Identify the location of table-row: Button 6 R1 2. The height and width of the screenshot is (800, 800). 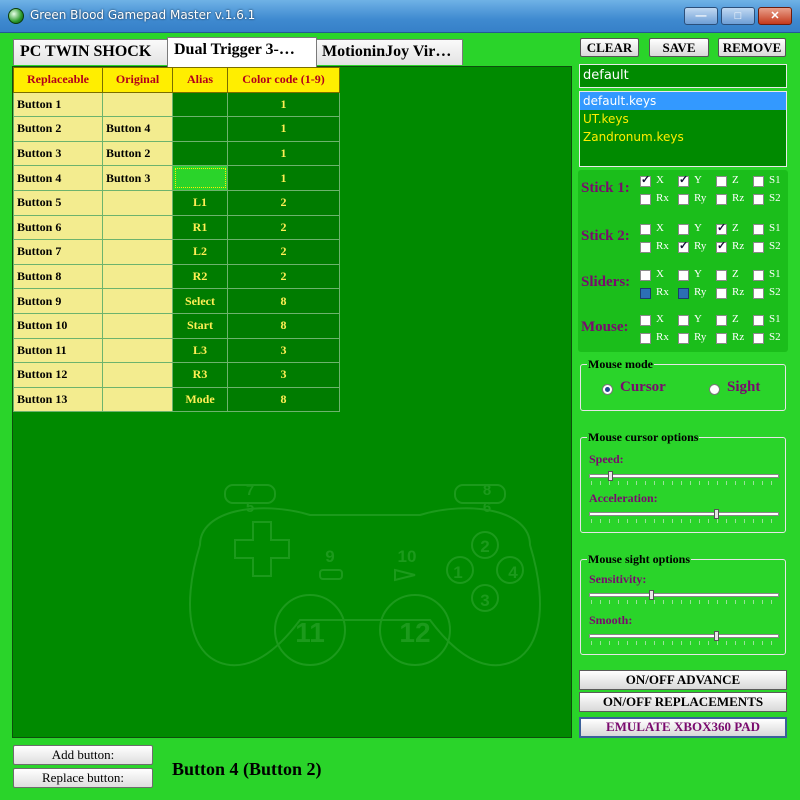
(176, 227).